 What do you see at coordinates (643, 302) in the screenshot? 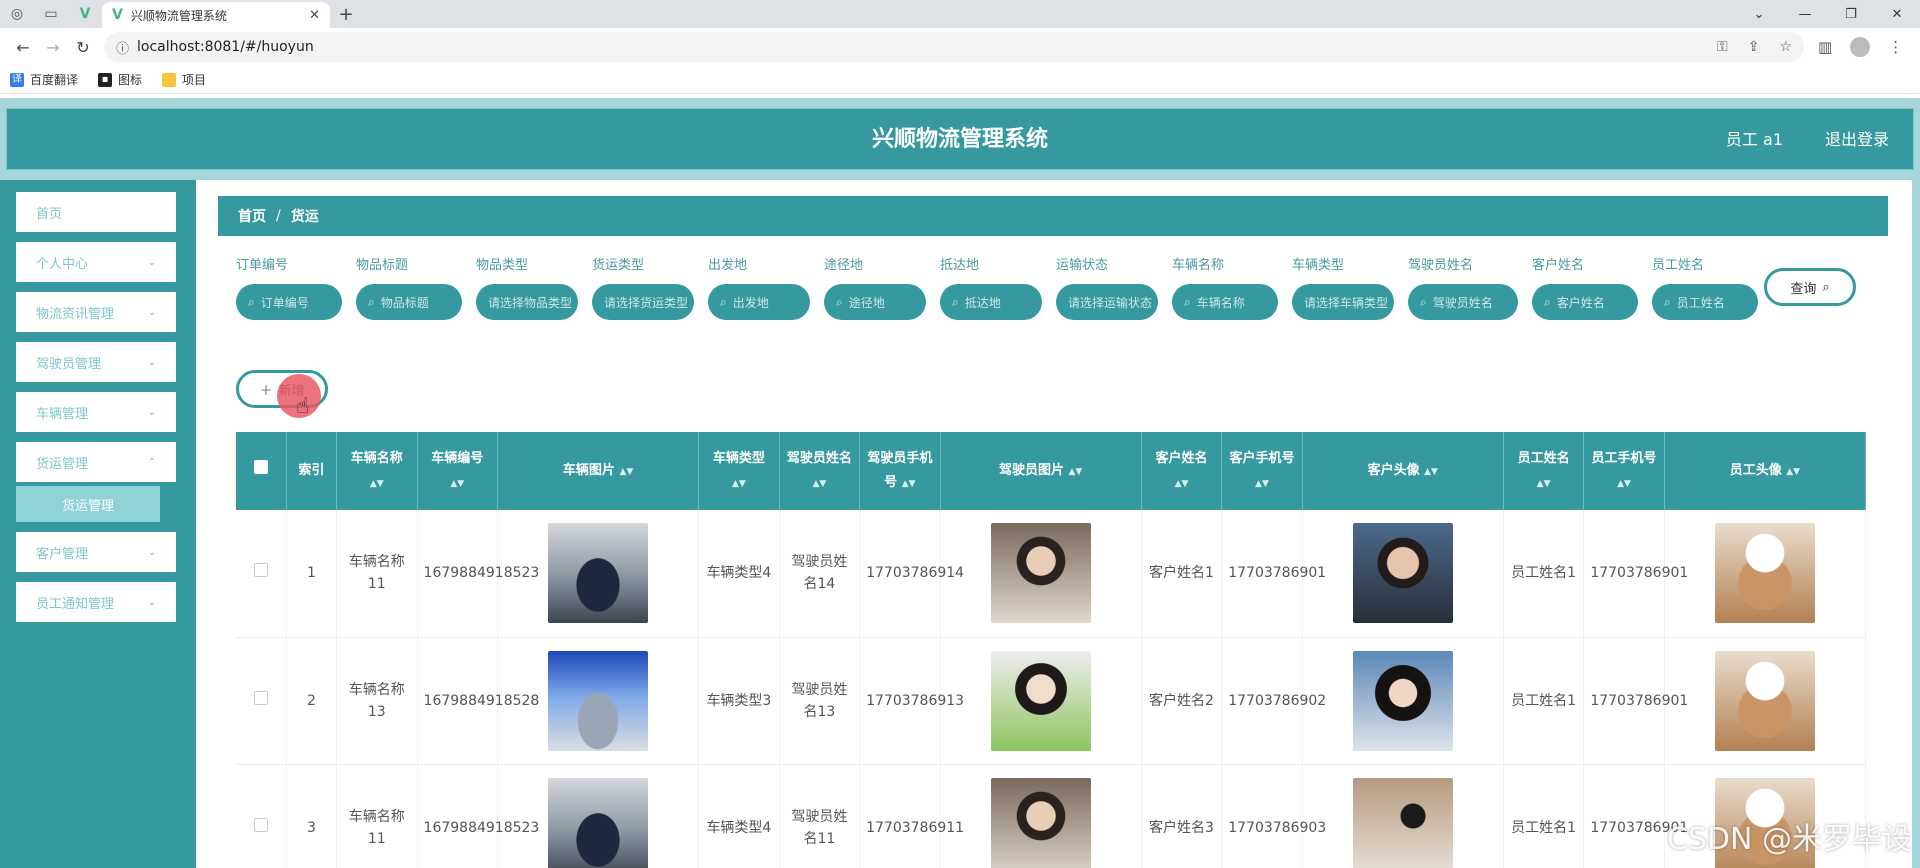
I see `freight-type-select: 请选择货运类型⌄` at bounding box center [643, 302].